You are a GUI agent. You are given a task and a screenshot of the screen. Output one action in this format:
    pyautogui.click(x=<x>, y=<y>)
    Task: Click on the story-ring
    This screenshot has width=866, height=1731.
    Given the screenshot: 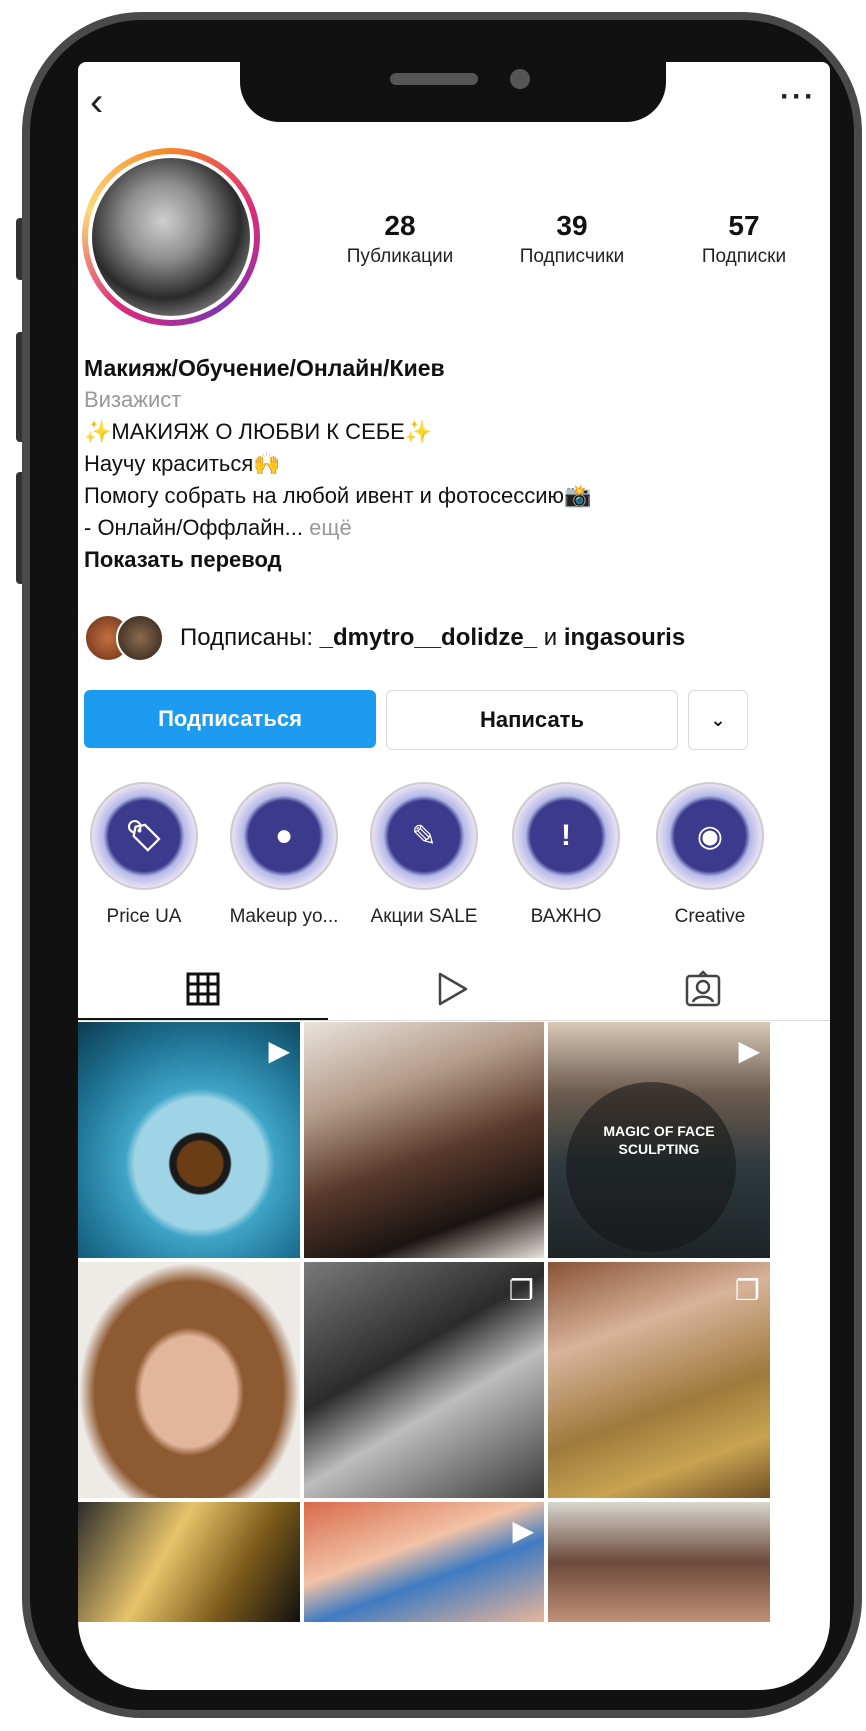 What is the action you would take?
    pyautogui.click(x=171, y=237)
    